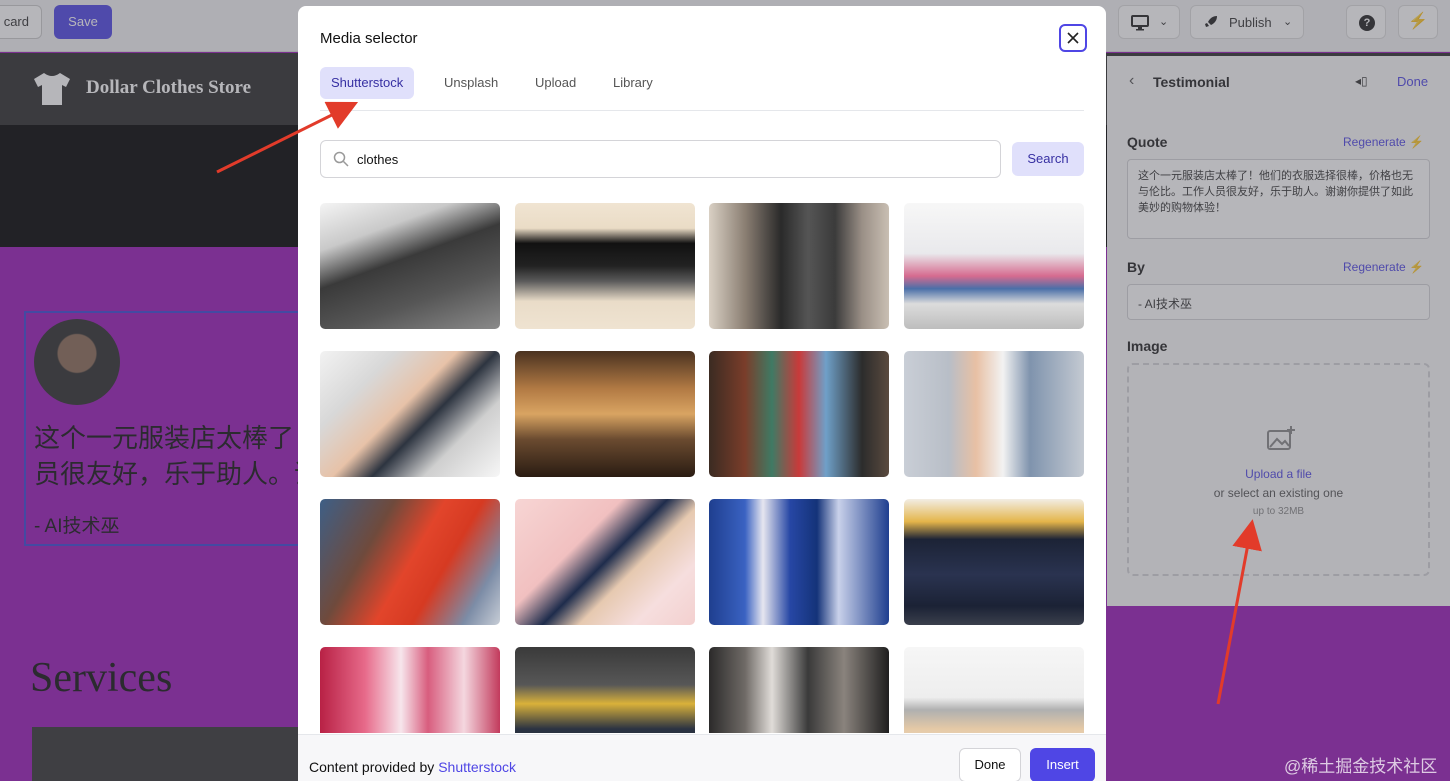 This screenshot has width=1450, height=781. What do you see at coordinates (604, 414) in the screenshot?
I see `image-result-boutique-wooden-shelves` at bounding box center [604, 414].